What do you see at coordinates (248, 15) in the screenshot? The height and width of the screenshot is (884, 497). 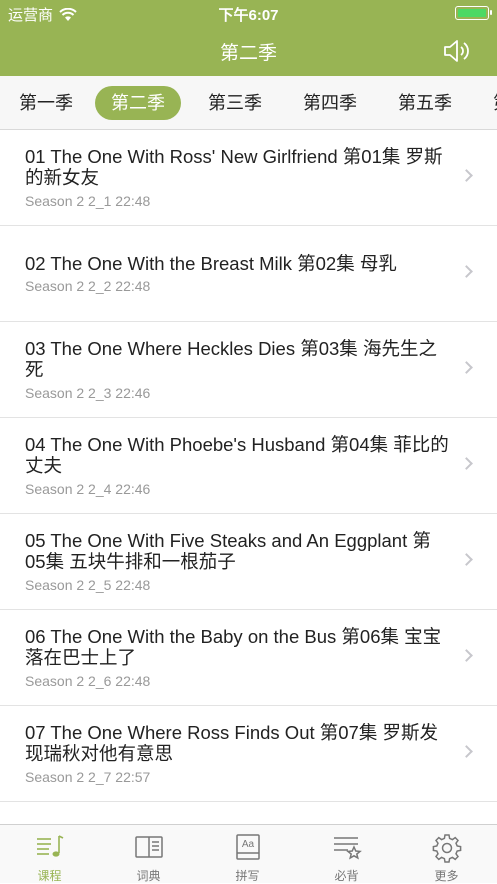 I see `status-time: 下午6:07` at bounding box center [248, 15].